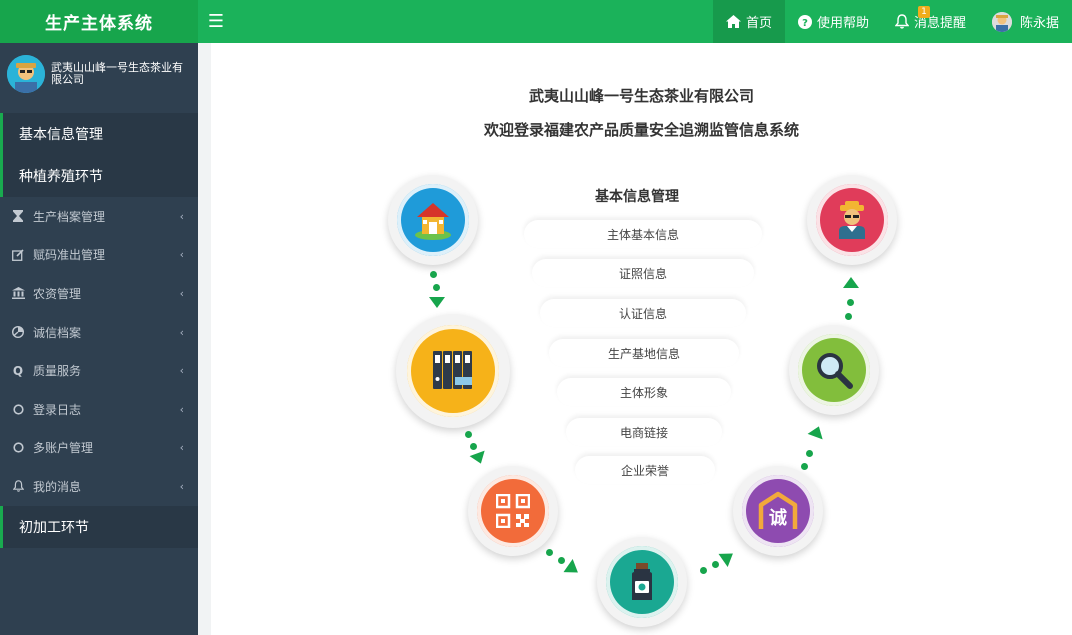 The image size is (1072, 635). I want to click on menu-item-production-base: 生产基地信息, so click(644, 353).